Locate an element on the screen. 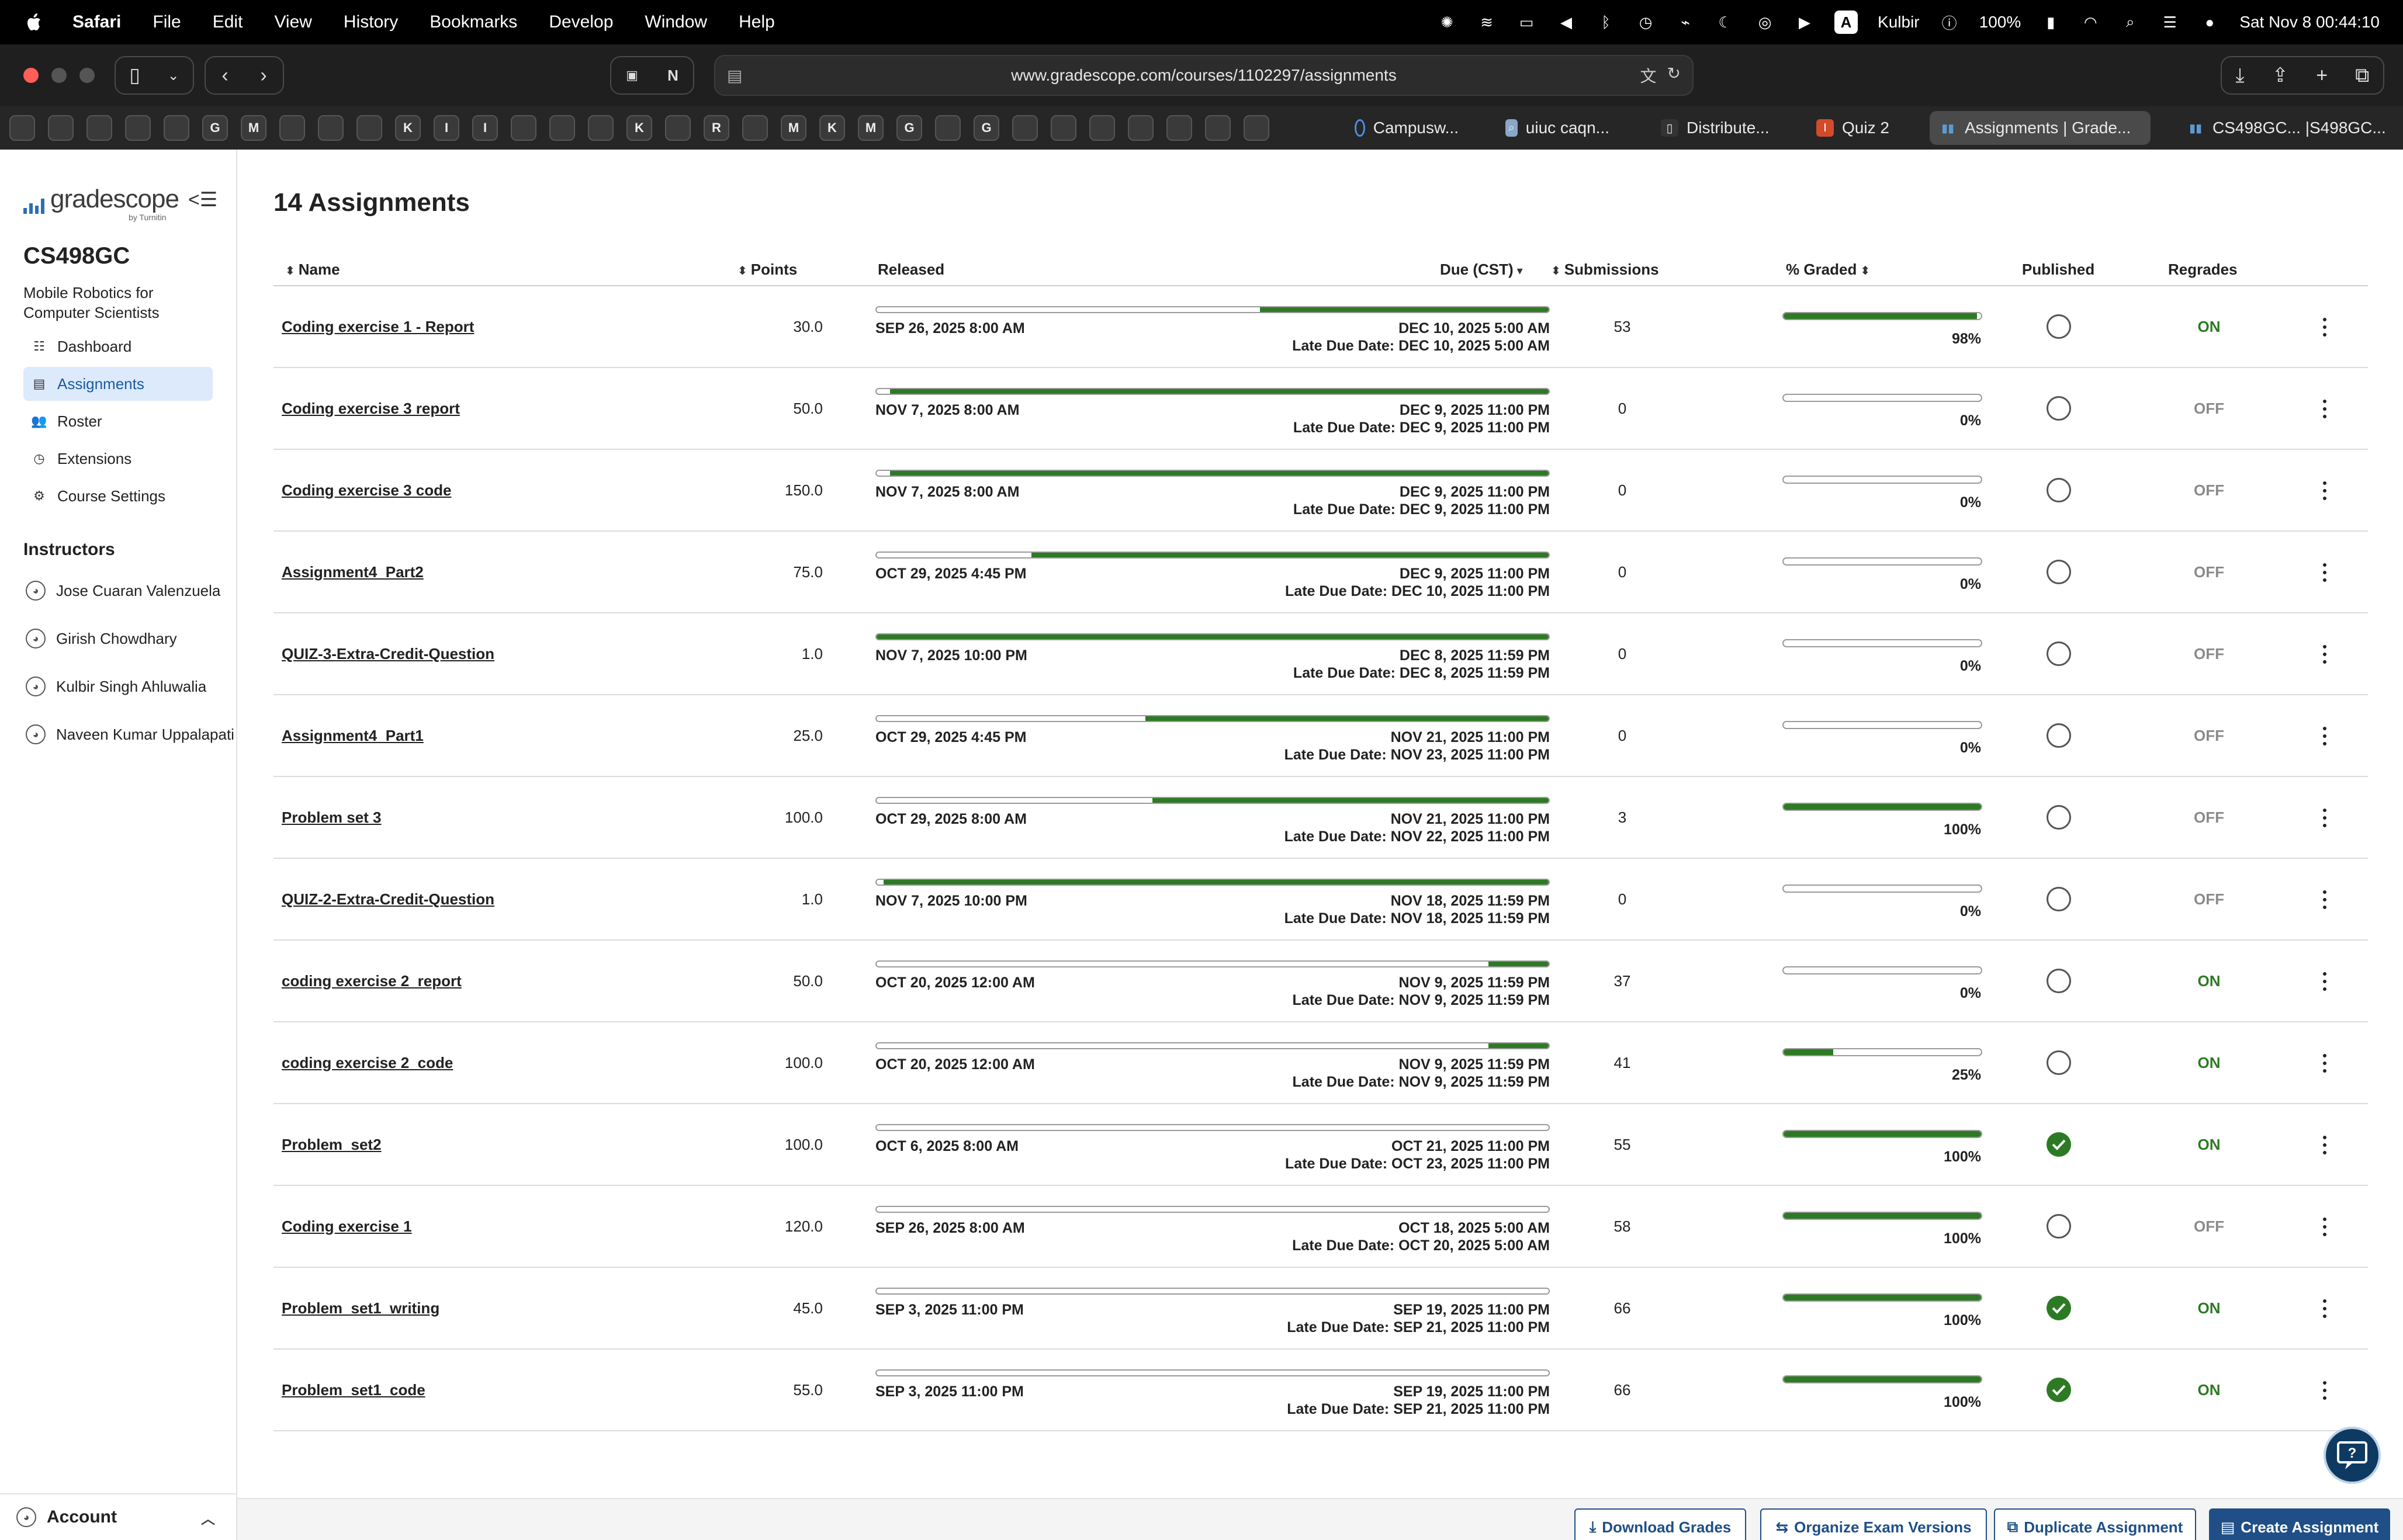 The height and width of the screenshot is (1540, 2403). tab-quiz-2: I Quiz 2 is located at coordinates (1854, 128).